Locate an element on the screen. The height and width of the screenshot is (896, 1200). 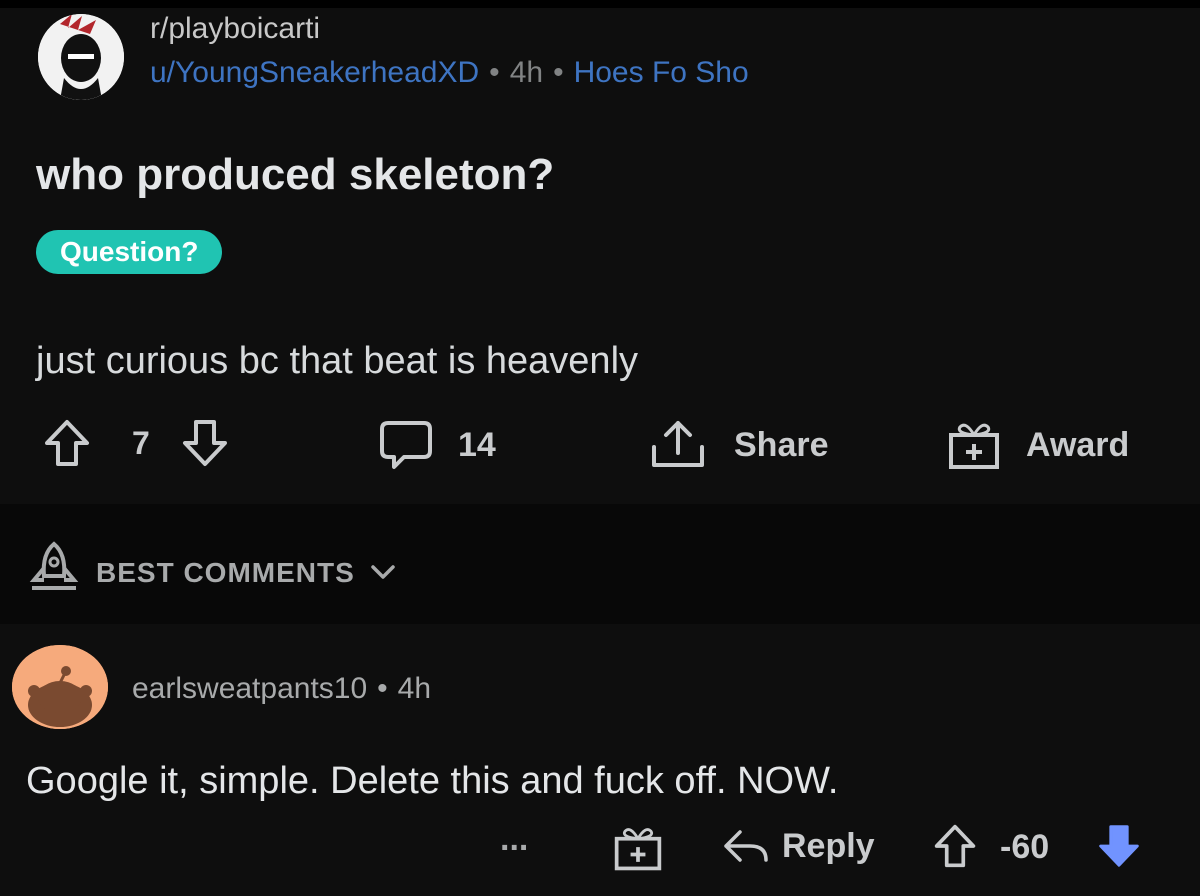
top-edge is located at coordinates (600, 4).